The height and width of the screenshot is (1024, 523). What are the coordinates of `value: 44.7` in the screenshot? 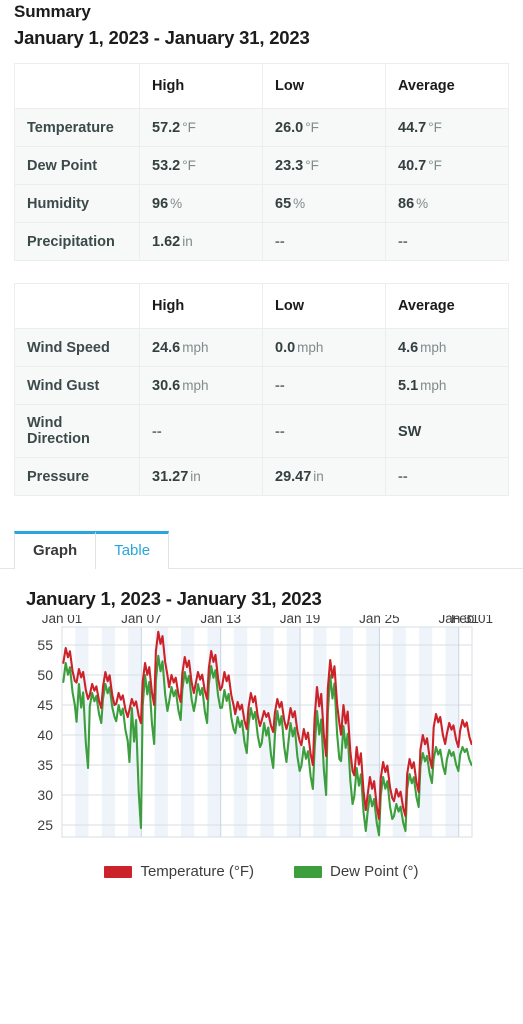 It's located at (412, 128).